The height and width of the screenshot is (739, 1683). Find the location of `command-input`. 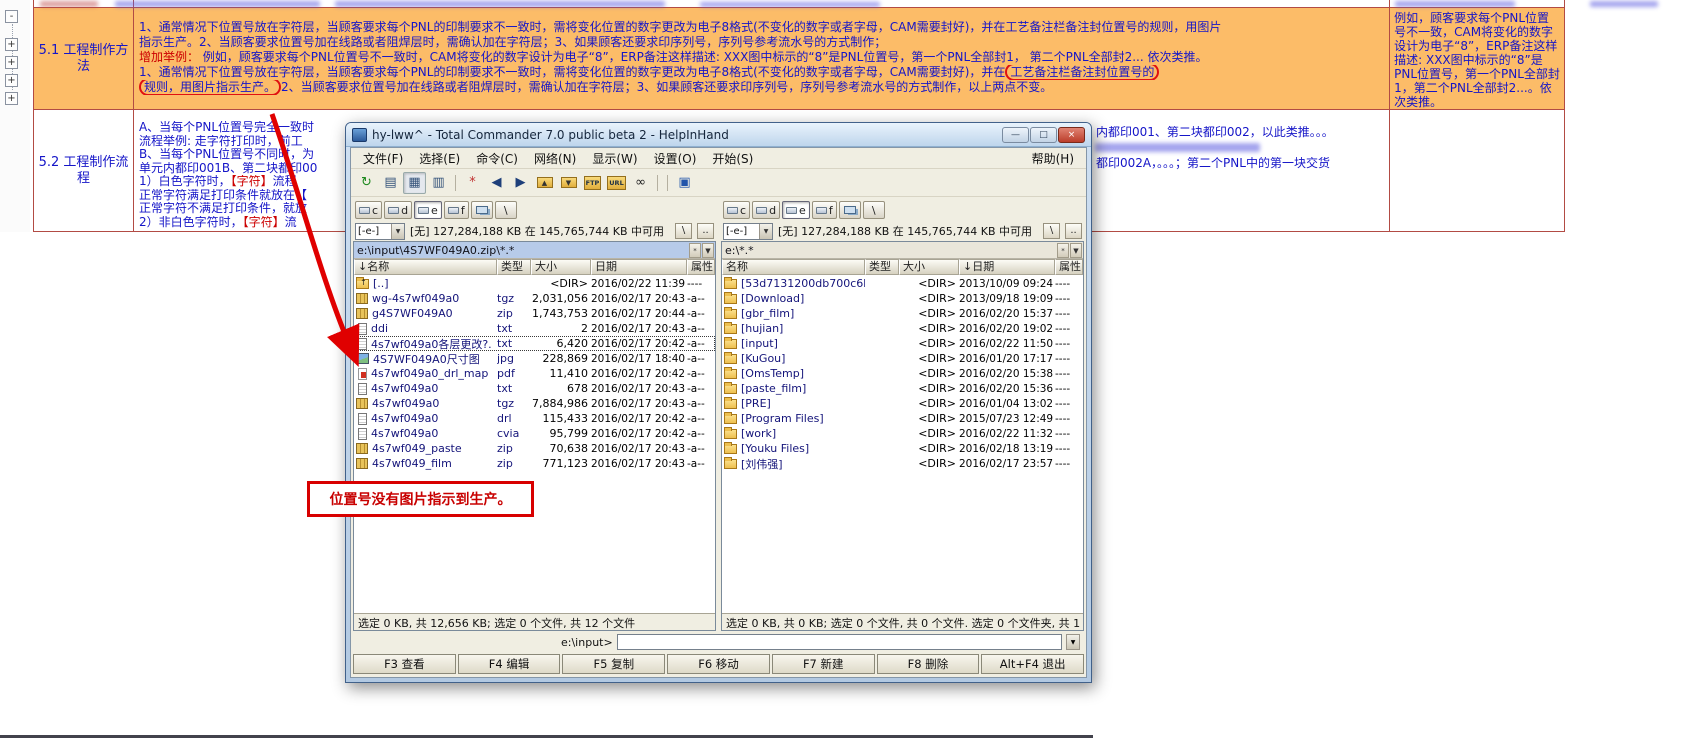

command-input is located at coordinates (839, 642).